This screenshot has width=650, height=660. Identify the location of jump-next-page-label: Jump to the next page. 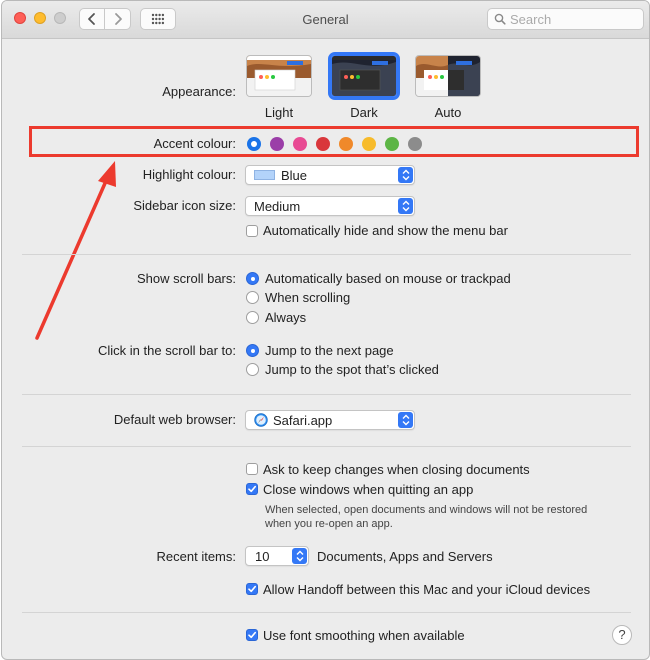
(329, 350).